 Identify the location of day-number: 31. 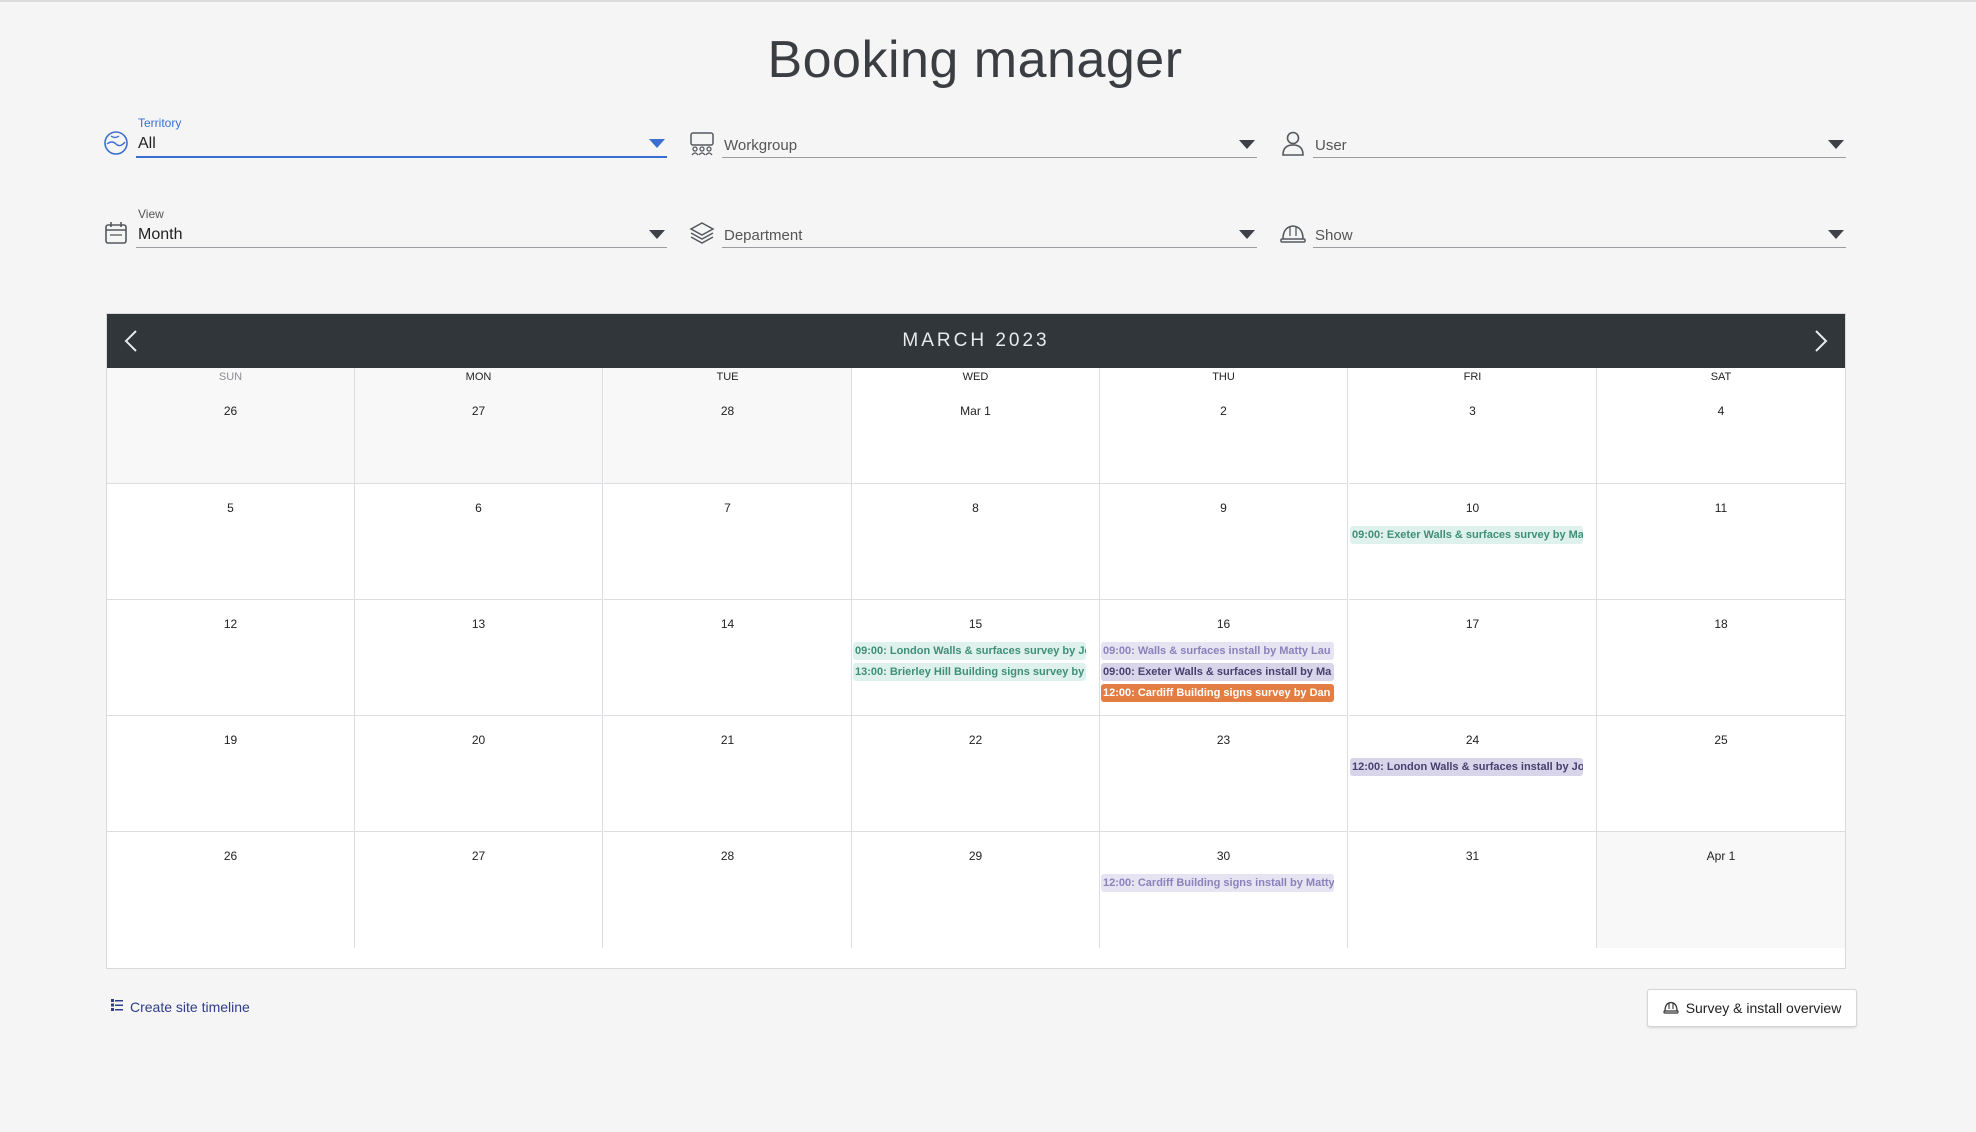
(1472, 856).